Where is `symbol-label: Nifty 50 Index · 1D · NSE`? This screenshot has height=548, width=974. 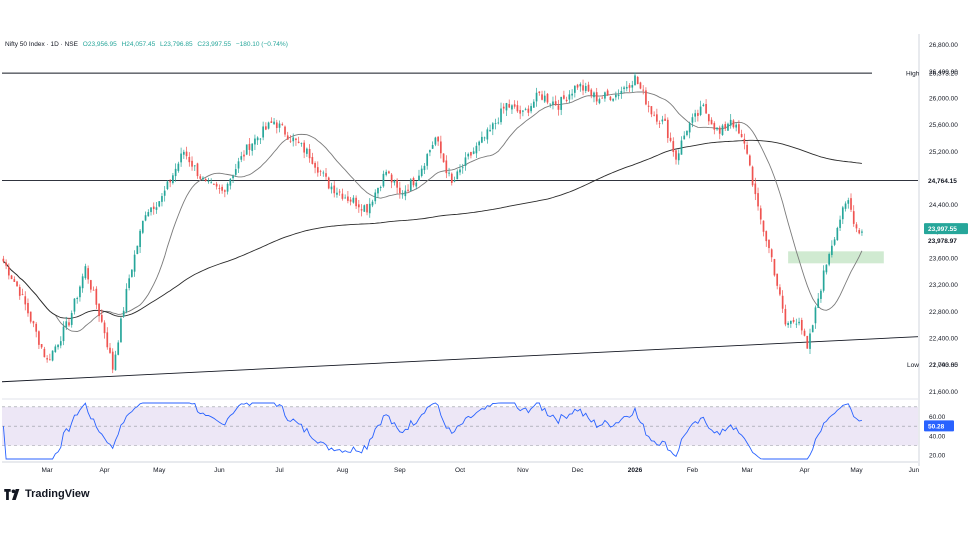
symbol-label: Nifty 50 Index · 1D · NSE is located at coordinates (42, 44).